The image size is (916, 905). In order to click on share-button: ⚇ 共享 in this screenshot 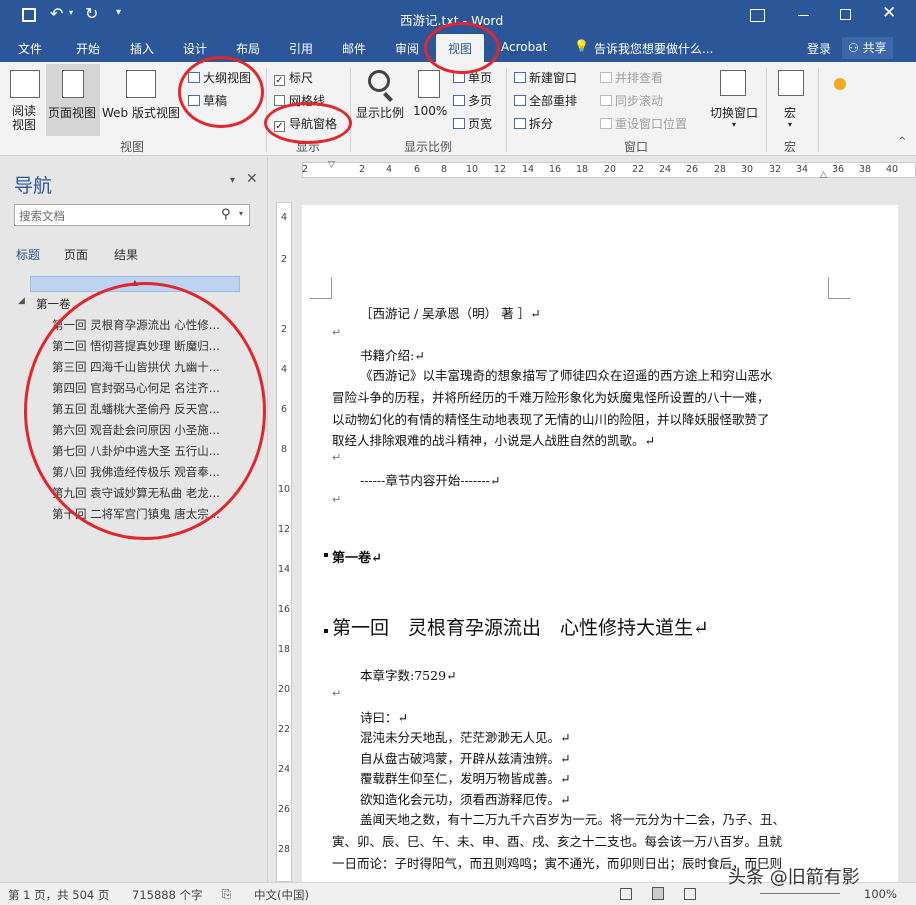, I will do `click(867, 48)`.